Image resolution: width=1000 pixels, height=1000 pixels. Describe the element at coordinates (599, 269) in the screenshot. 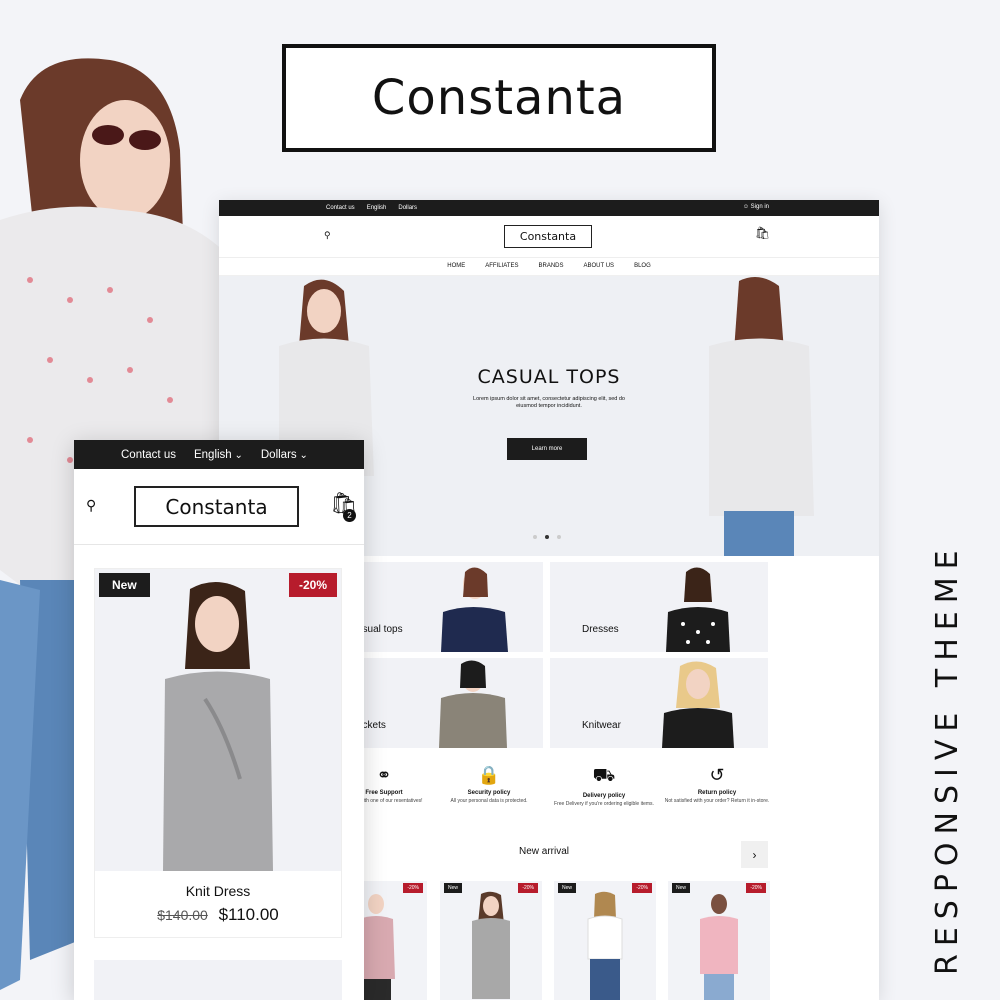

I see `nav-about: ABOUT US` at that location.